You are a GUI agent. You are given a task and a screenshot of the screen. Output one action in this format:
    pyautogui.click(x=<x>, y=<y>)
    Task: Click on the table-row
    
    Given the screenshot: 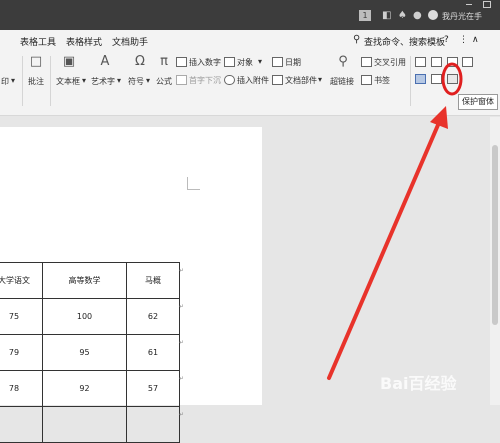 What is the action you would take?
    pyautogui.click(x=90, y=424)
    